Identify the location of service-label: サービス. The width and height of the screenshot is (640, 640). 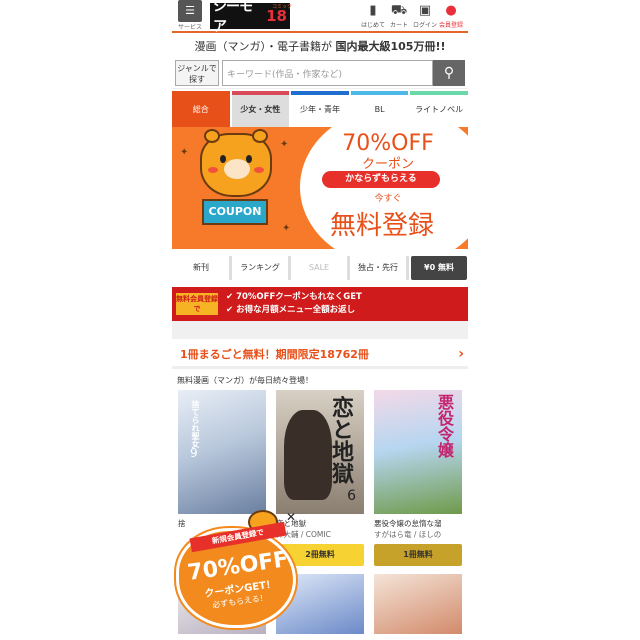
(189, 27).